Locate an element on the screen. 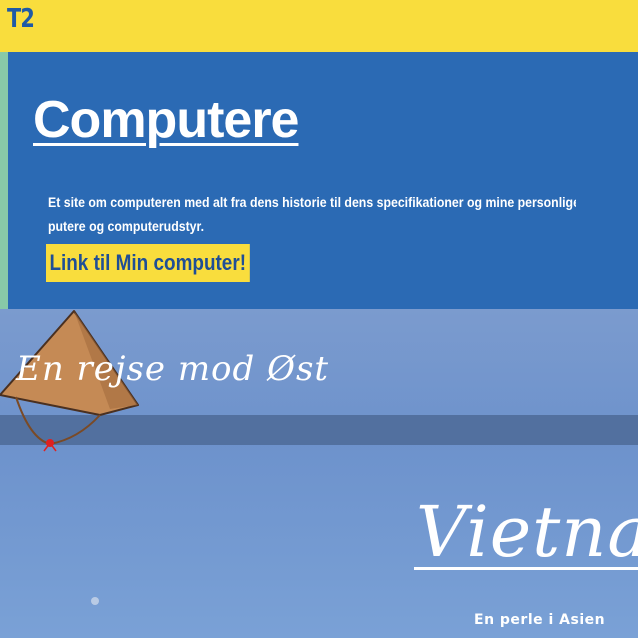 Image resolution: width=638 pixels, height=638 pixels. brand-logo: T2 is located at coordinates (21, 19).